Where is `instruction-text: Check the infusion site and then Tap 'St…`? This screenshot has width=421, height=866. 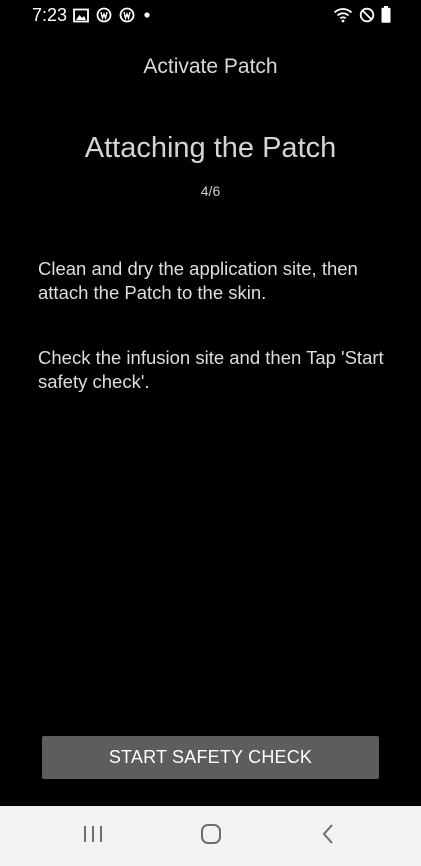 instruction-text: Check the infusion site and then Tap 'St… is located at coordinates (211, 369).